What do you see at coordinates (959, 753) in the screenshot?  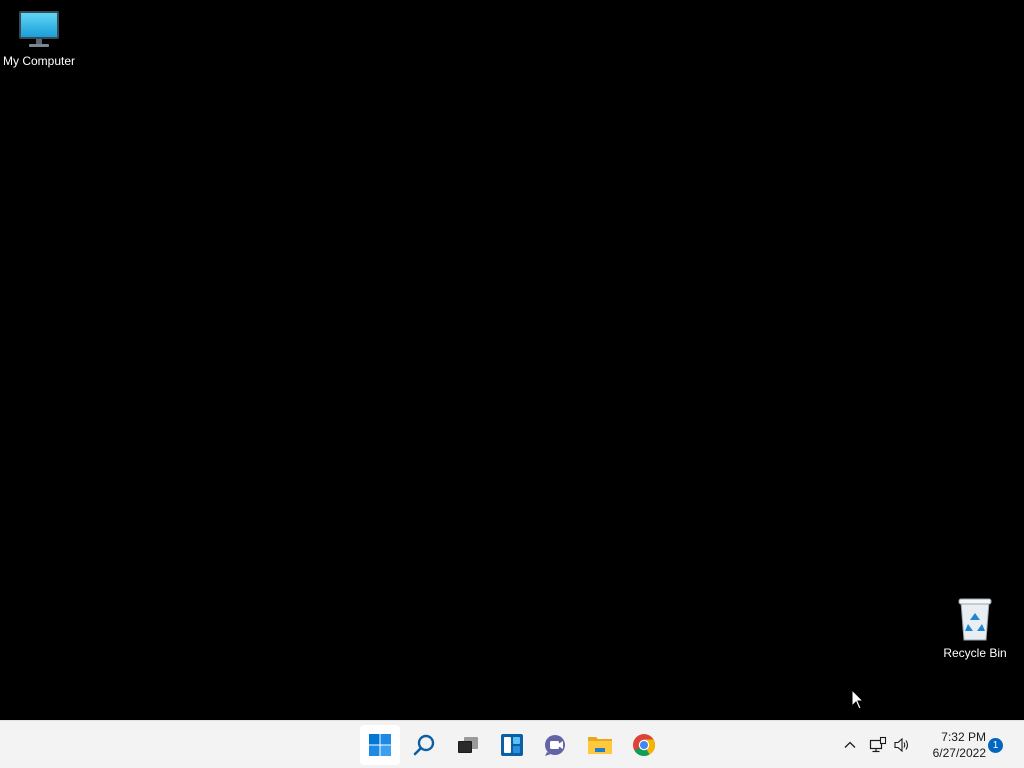 I see `clock-date: 6/27/2022` at bounding box center [959, 753].